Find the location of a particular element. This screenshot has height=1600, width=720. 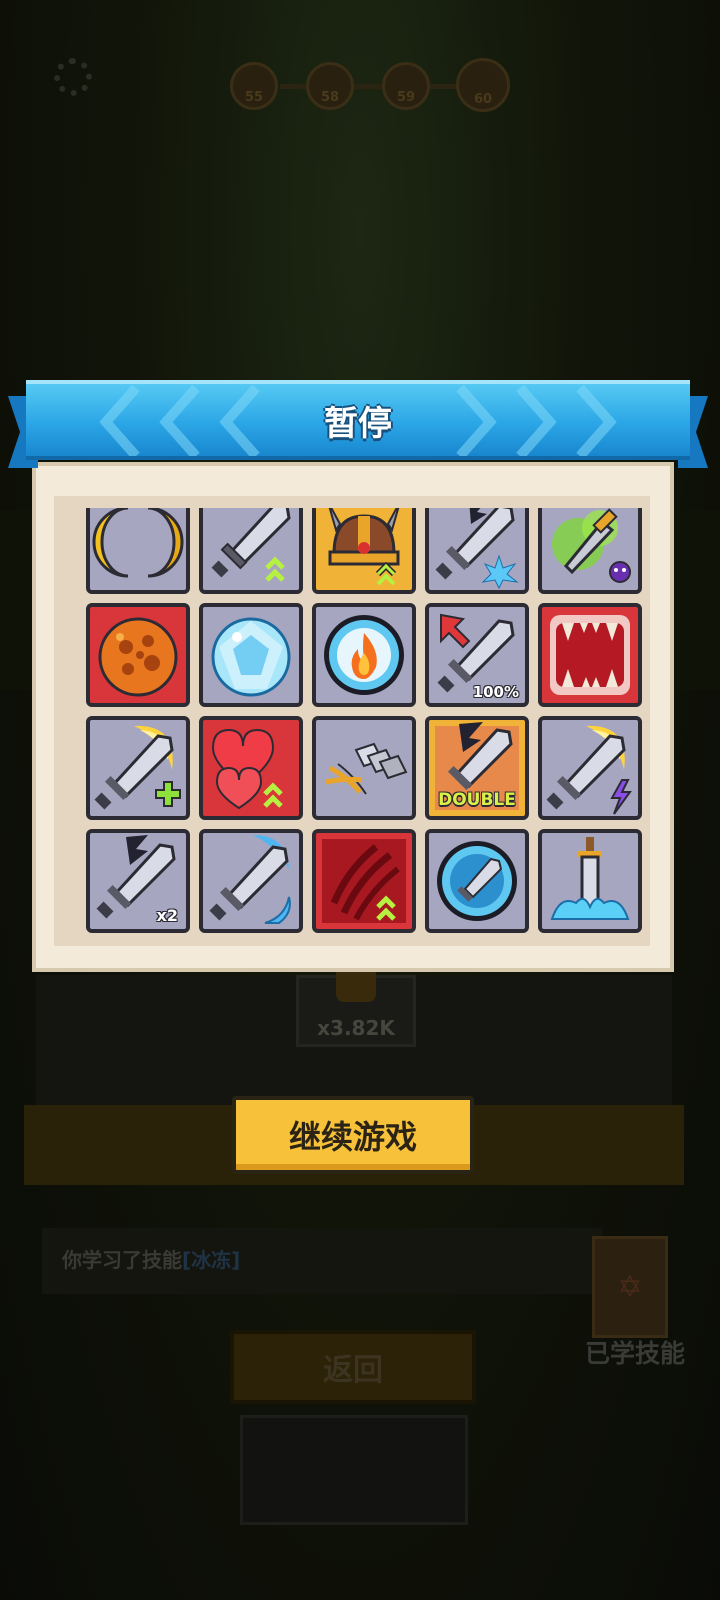

claw-slash-upgrade-icon is located at coordinates (364, 881).